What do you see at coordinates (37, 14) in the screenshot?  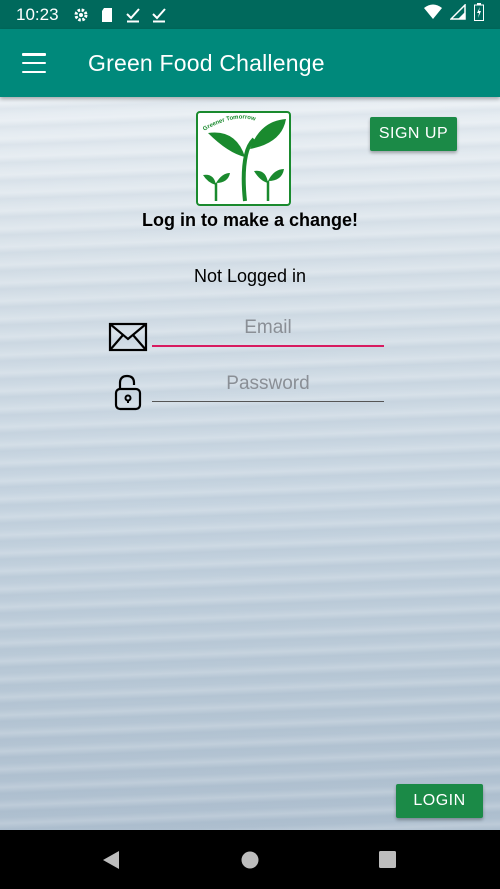 I see `status-time: 10:23` at bounding box center [37, 14].